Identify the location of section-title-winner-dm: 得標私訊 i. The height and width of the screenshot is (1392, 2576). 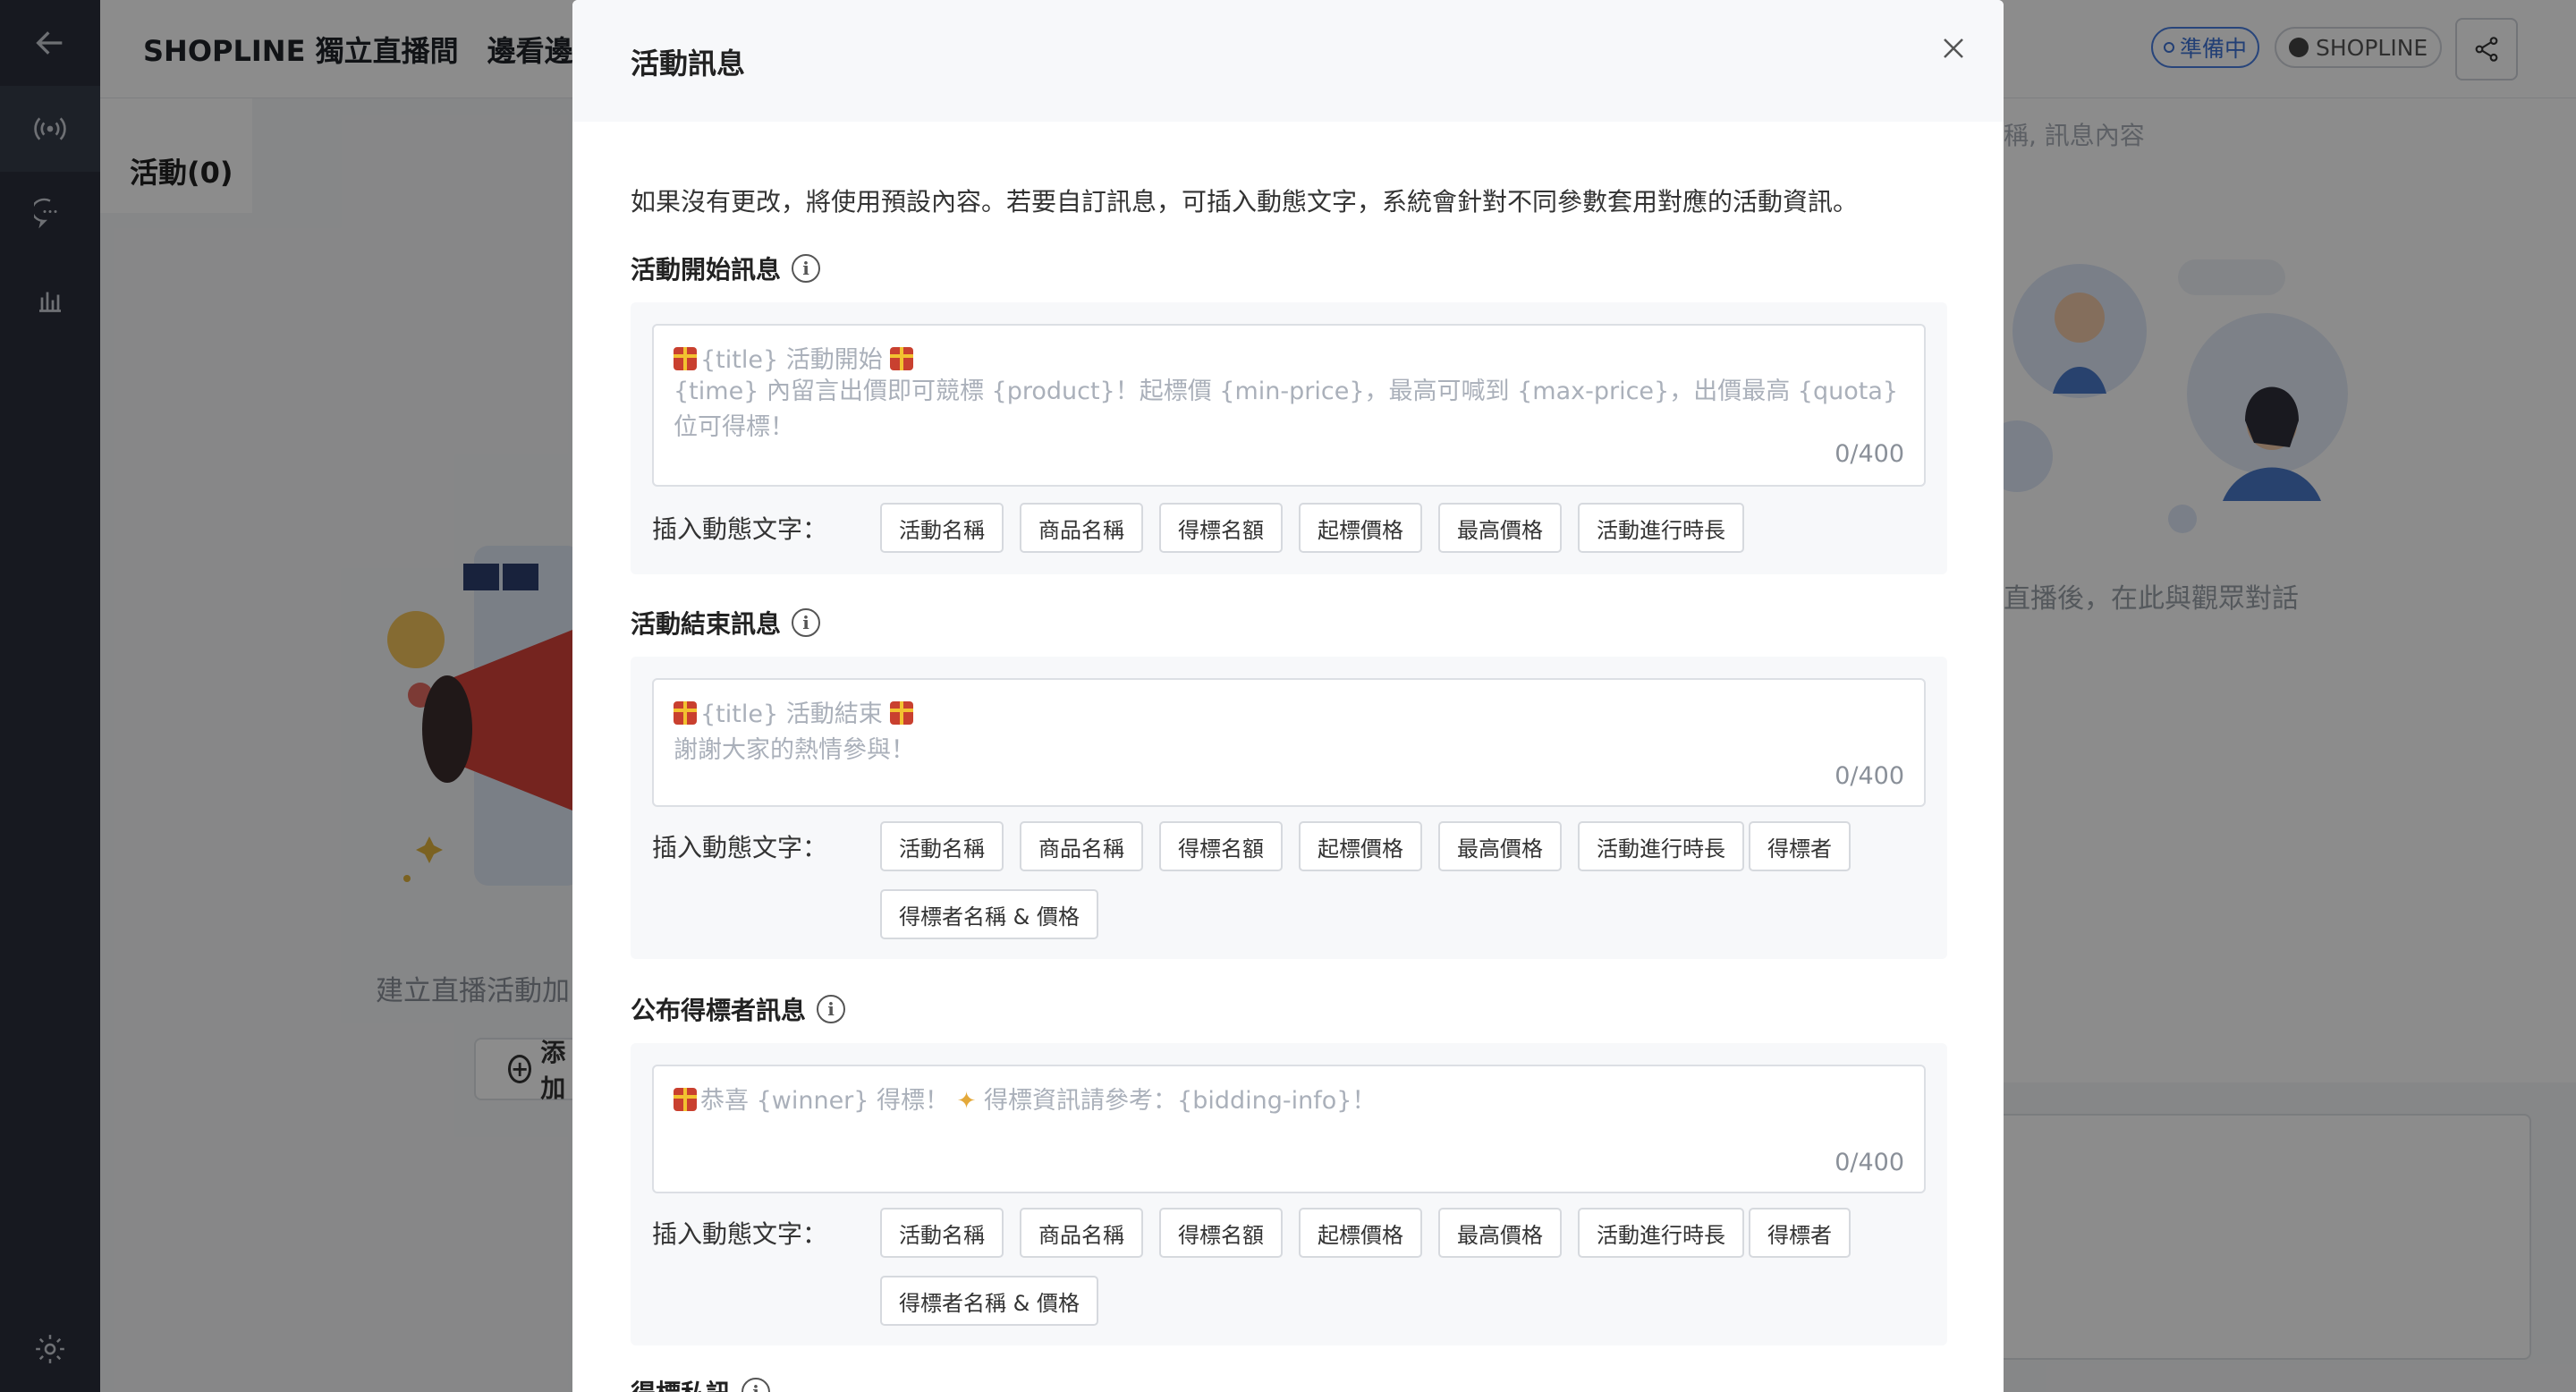
(701, 1383).